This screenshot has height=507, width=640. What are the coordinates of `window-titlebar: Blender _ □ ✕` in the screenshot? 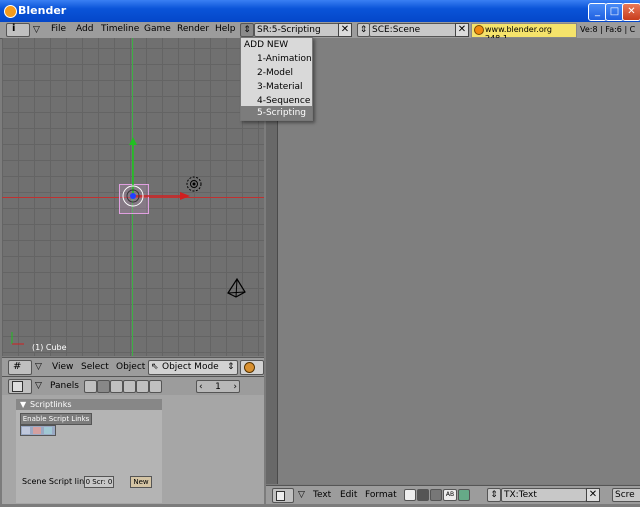 It's located at (320, 11).